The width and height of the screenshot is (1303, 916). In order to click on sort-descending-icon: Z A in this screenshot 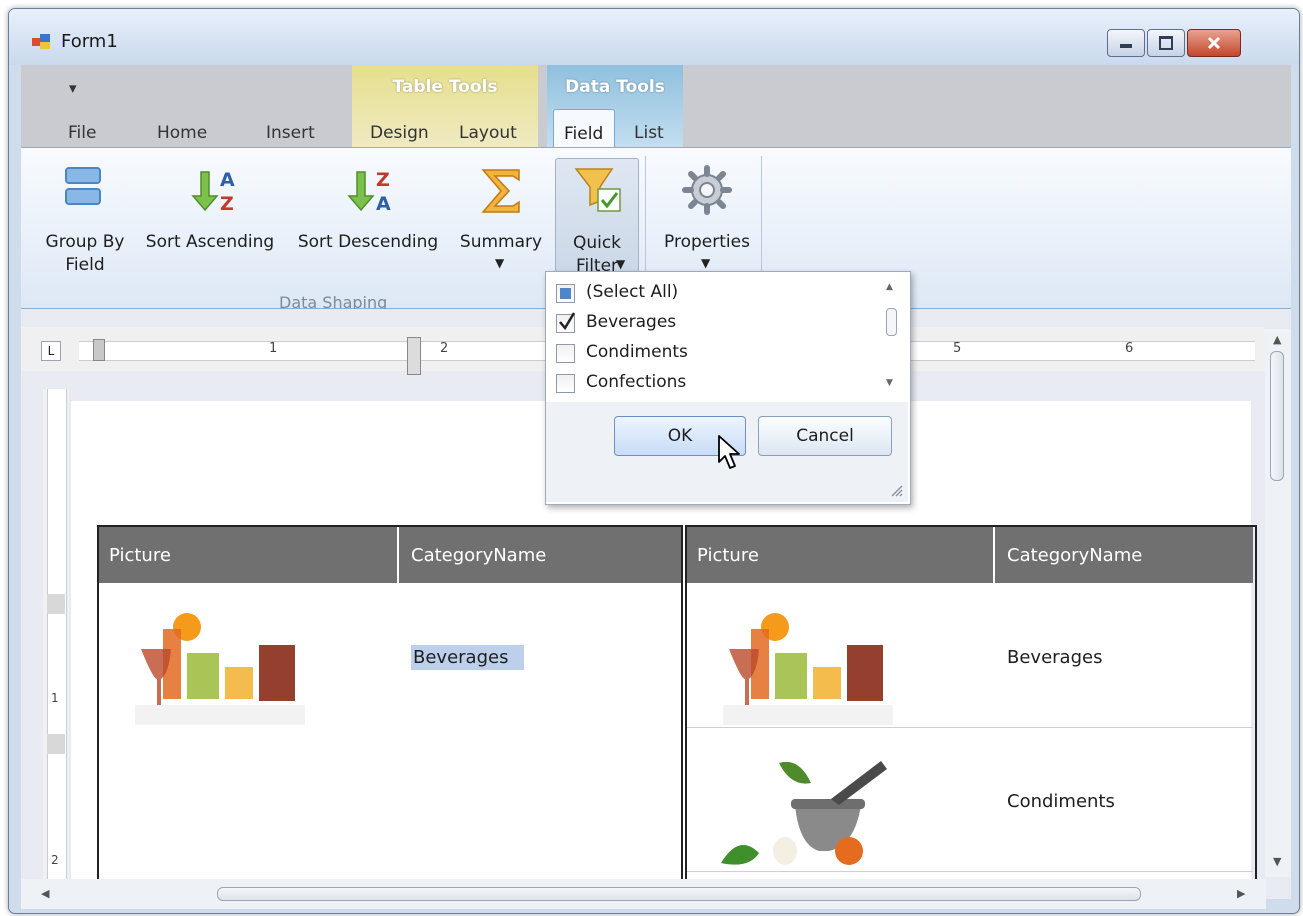, I will do `click(369, 192)`.